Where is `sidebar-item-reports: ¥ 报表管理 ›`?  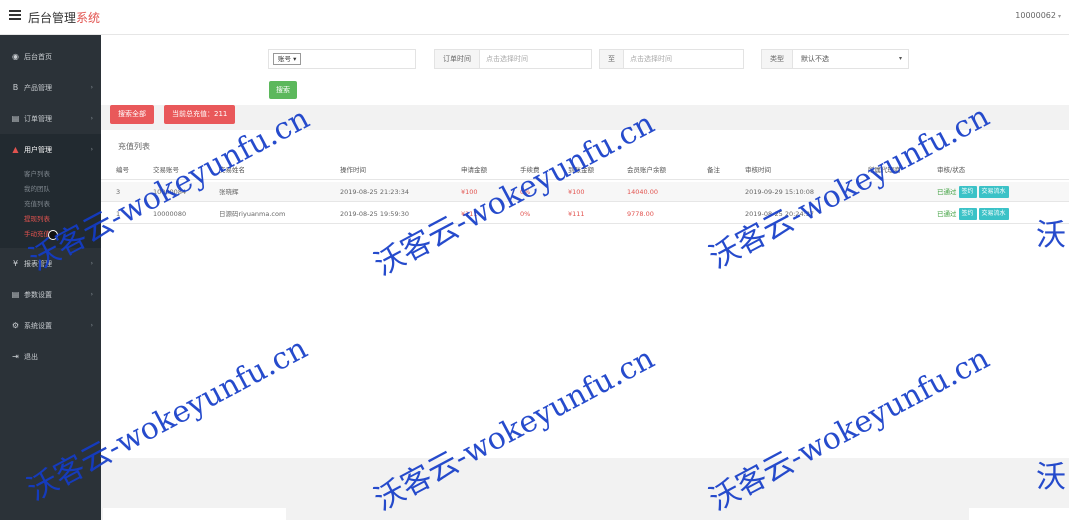 sidebar-item-reports: ¥ 报表管理 › is located at coordinates (50, 263).